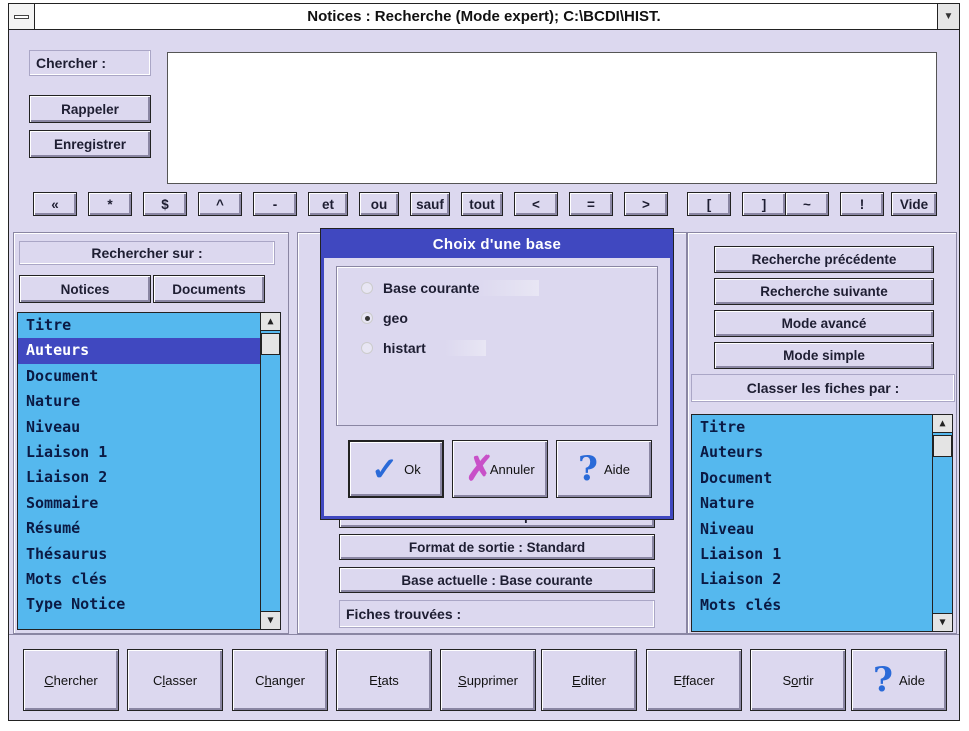 The image size is (969, 731). What do you see at coordinates (423, 348) in the screenshot?
I see `radio-histart: histart` at bounding box center [423, 348].